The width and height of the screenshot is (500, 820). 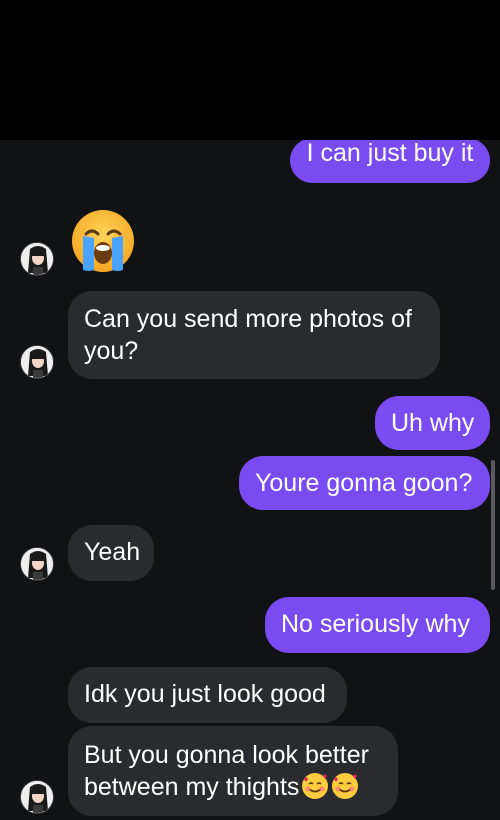 I want to click on message-bubble-sent: No seriously why, so click(x=377, y=625).